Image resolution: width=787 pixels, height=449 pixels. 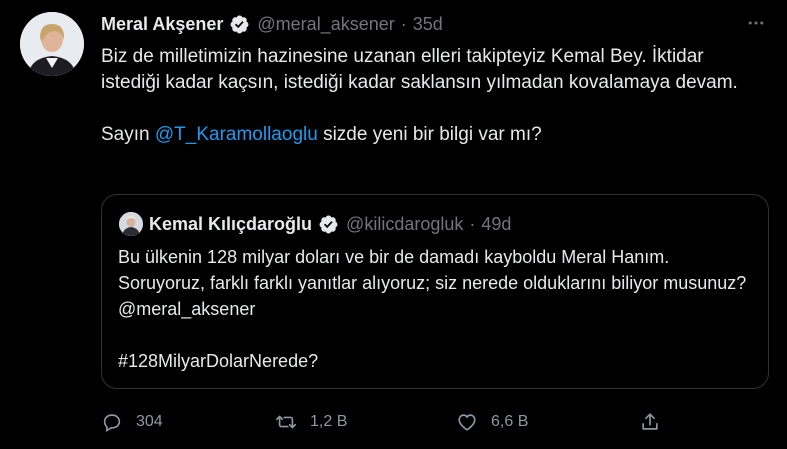 I want to click on reply-count: 304, so click(x=149, y=421).